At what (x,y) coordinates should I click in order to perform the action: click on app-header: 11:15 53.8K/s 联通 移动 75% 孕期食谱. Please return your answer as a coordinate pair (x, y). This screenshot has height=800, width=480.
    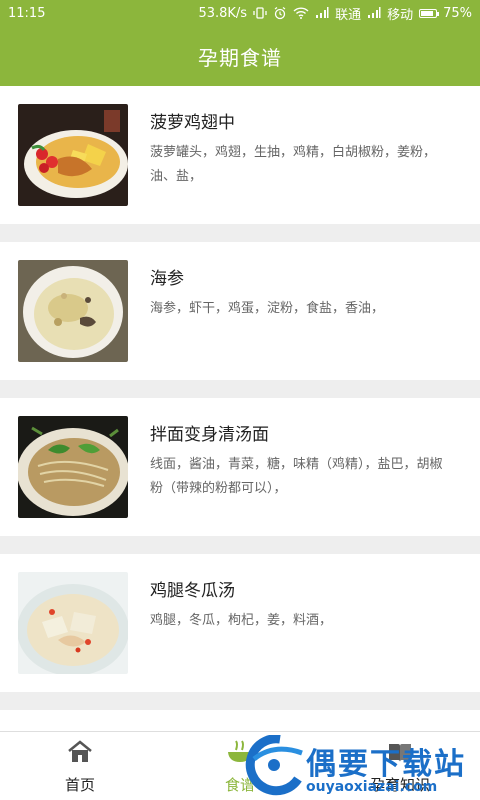
    Looking at the image, I should click on (240, 43).